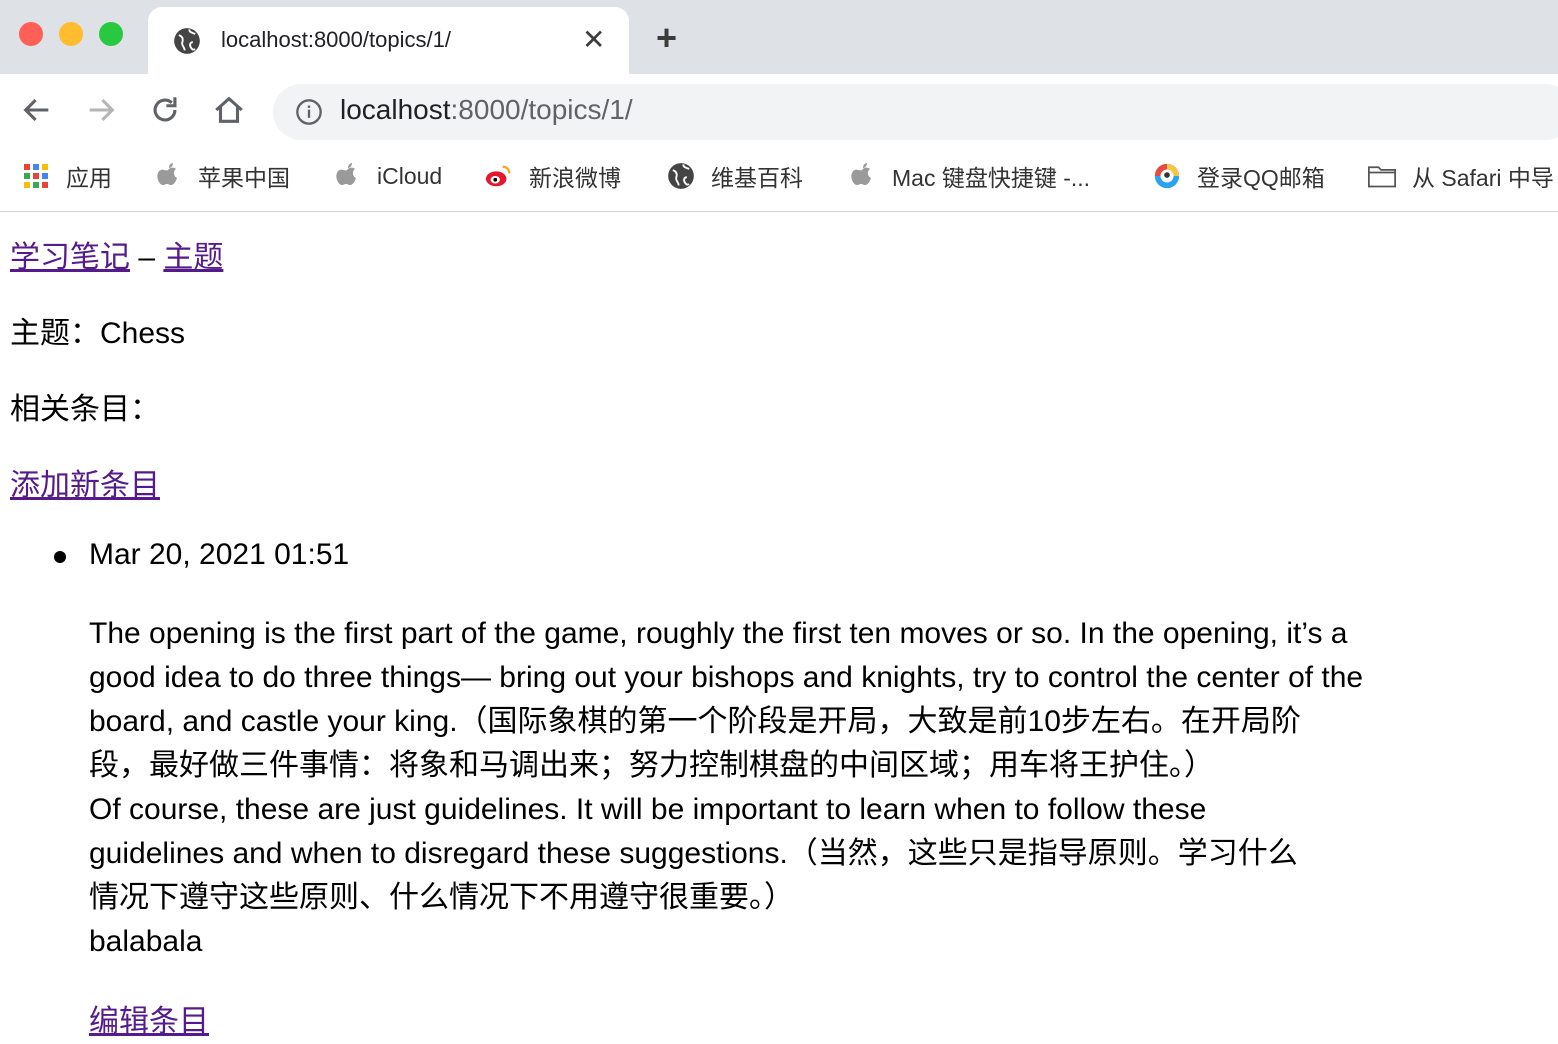 Image resolution: width=1558 pixels, height=1044 pixels. Describe the element at coordinates (36, 176) in the screenshot. I see `apps-grid-icon` at that location.